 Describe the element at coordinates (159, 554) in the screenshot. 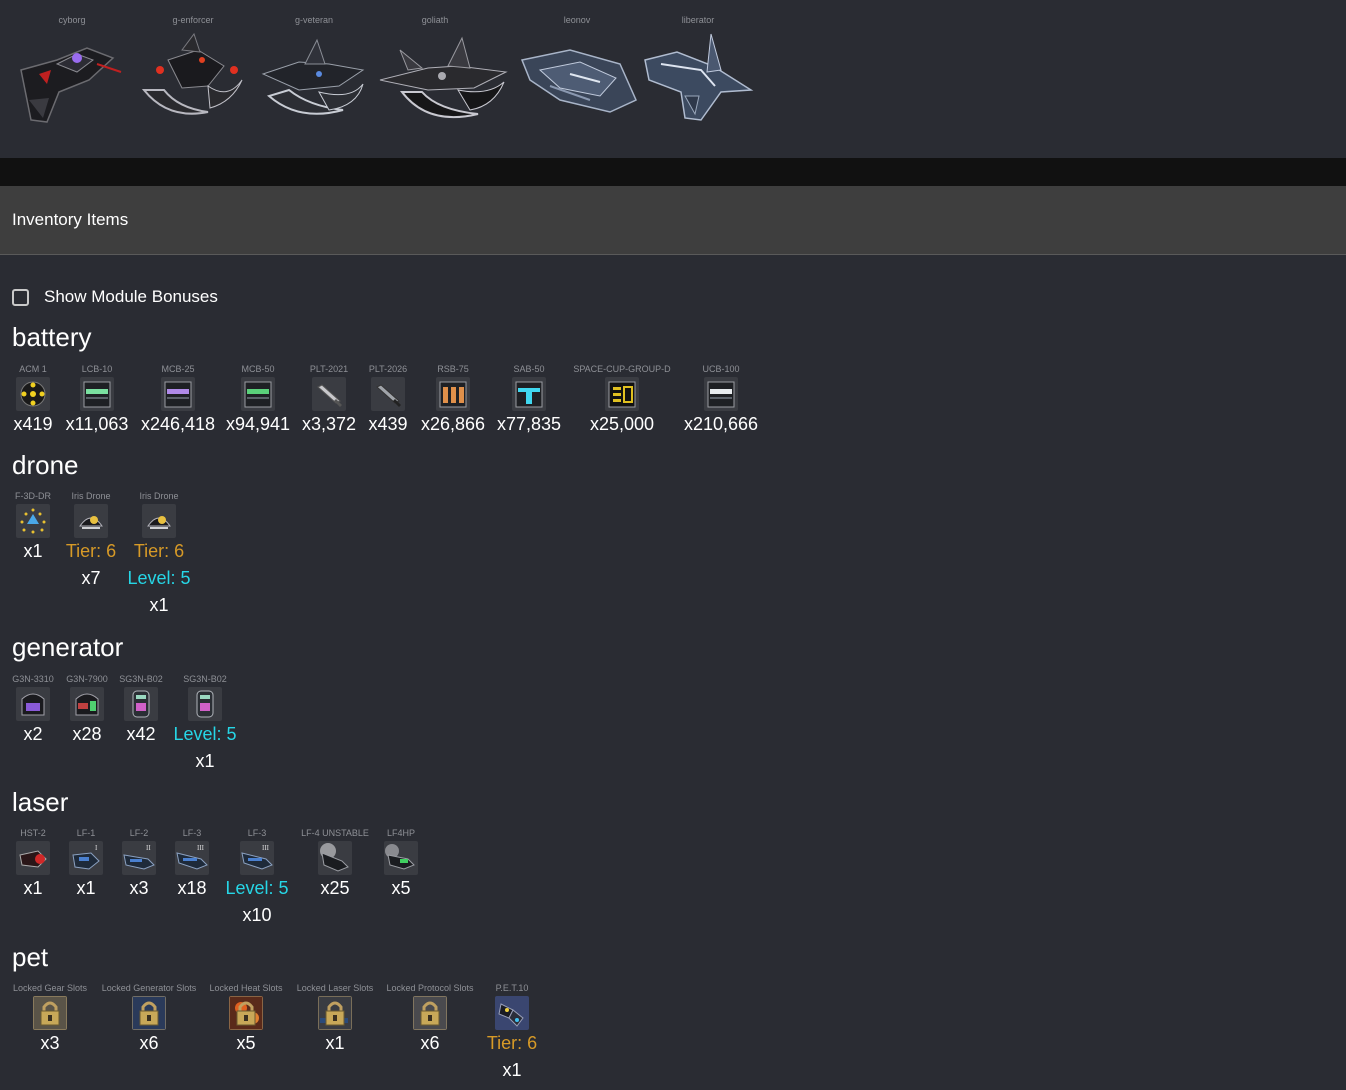

I see `inventory-item: Iris Drone Tier: 6 Level: 5 x1` at that location.